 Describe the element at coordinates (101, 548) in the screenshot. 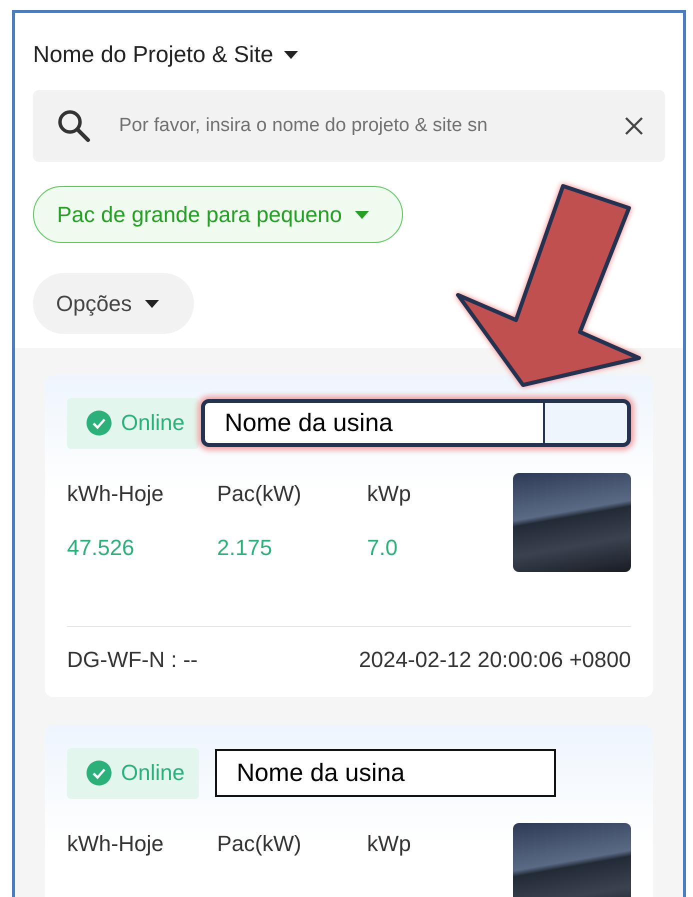

I see `metric-value: 47.526` at that location.